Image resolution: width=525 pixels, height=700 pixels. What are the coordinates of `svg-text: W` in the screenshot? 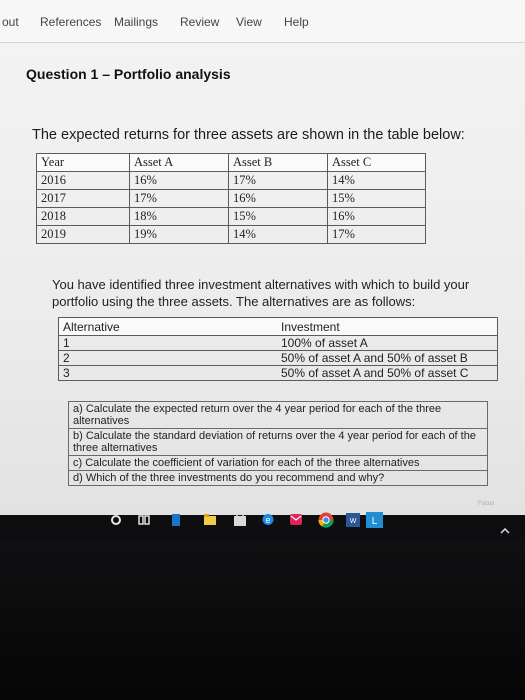 It's located at (353, 521).